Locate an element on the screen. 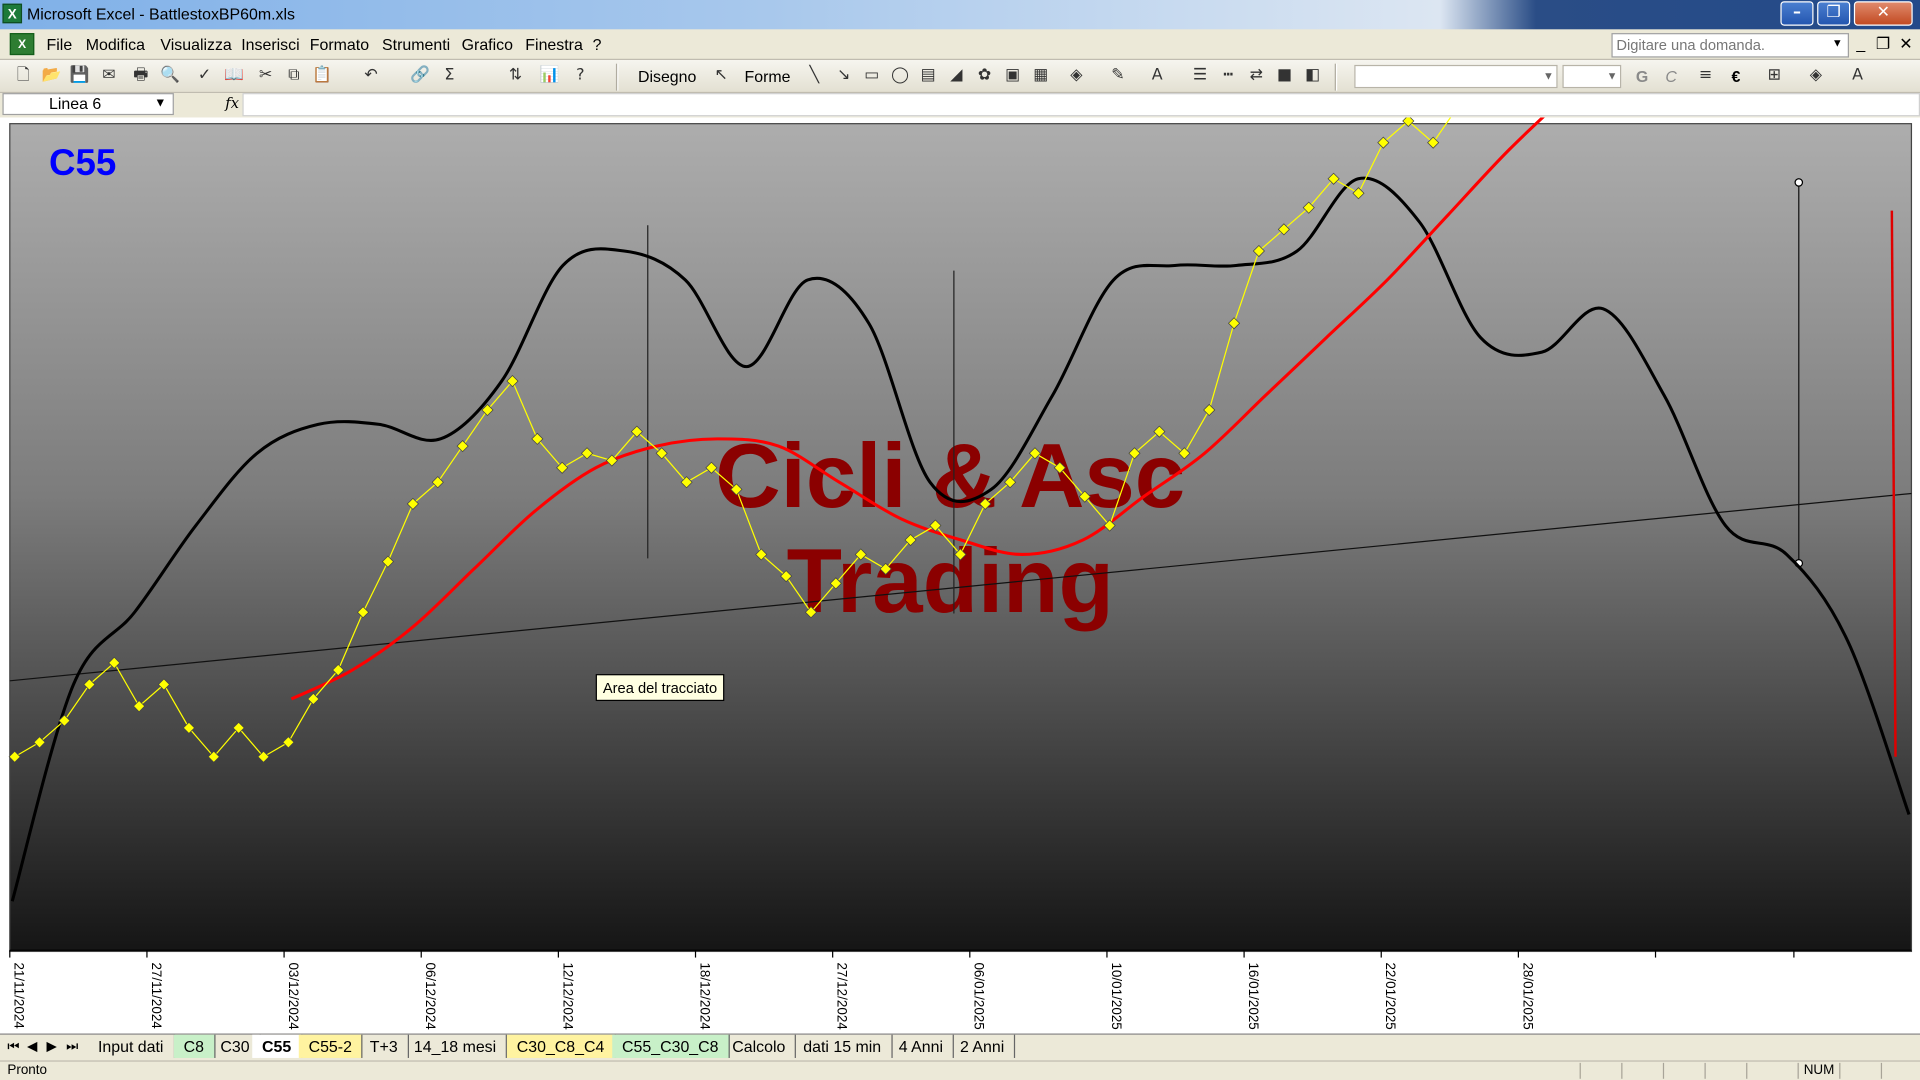 The height and width of the screenshot is (1080, 1920). x-tick-label: 28/01/2025 is located at coordinates (1527, 995).